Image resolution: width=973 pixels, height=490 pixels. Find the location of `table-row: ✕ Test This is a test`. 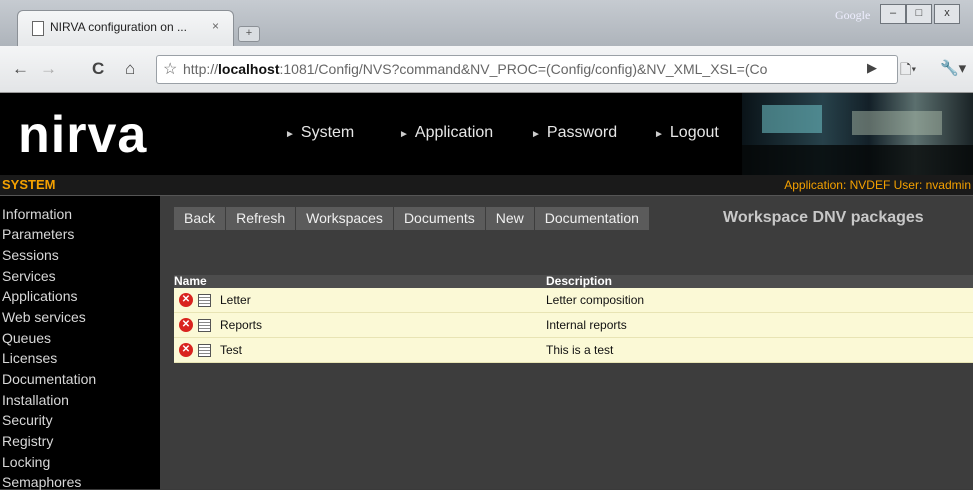

table-row: ✕ Test This is a test is located at coordinates (573, 350).